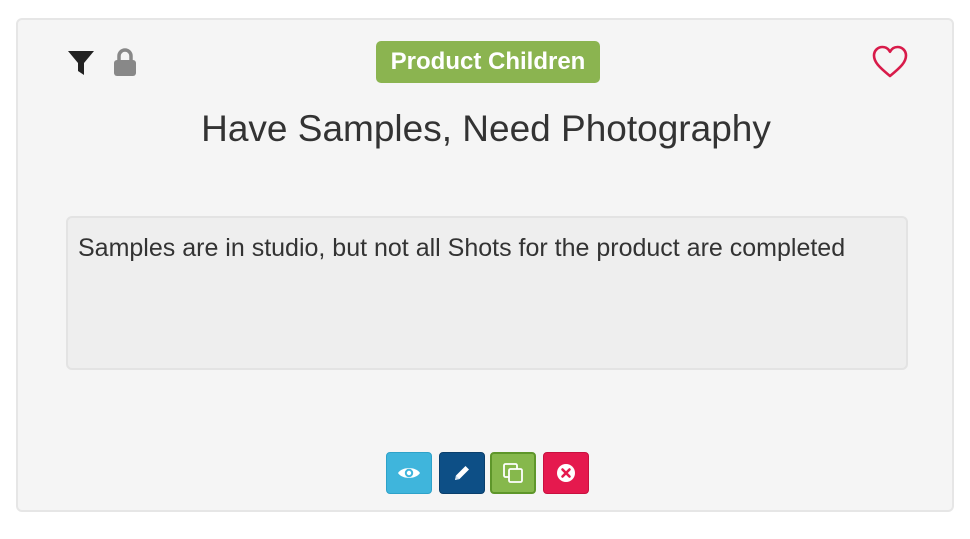 The image size is (970, 539). I want to click on edit-button, so click(462, 473).